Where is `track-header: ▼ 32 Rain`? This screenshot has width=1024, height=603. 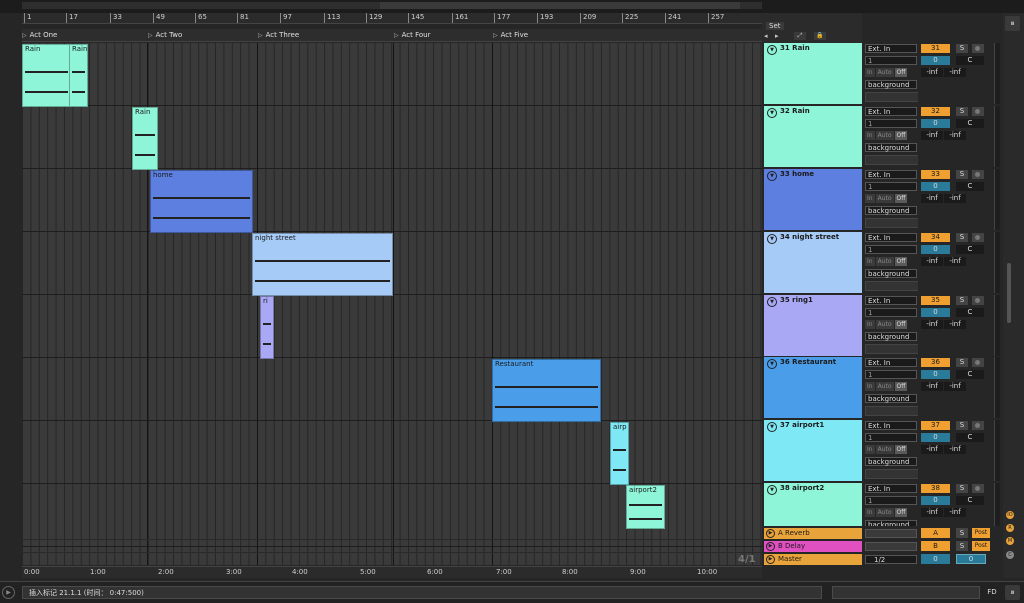 track-header: ▼ 32 Rain is located at coordinates (813, 136).